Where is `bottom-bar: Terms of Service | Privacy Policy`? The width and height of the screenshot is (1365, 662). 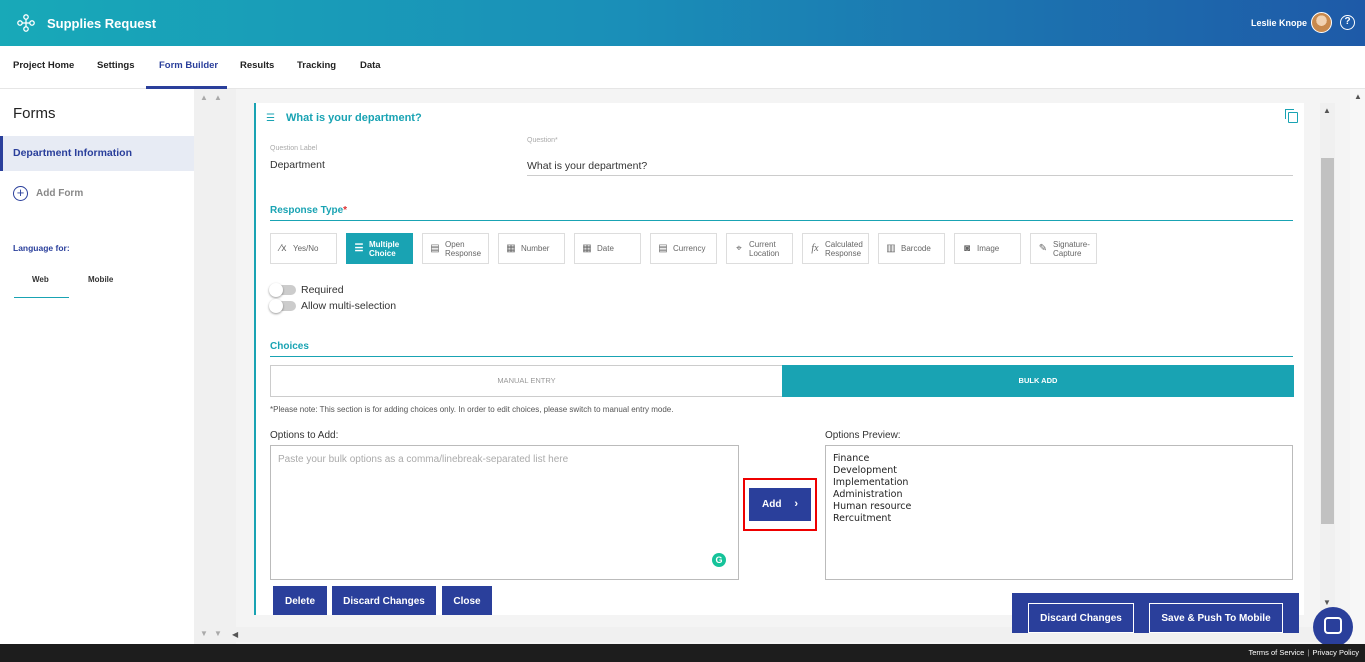 bottom-bar: Terms of Service | Privacy Policy is located at coordinates (682, 653).